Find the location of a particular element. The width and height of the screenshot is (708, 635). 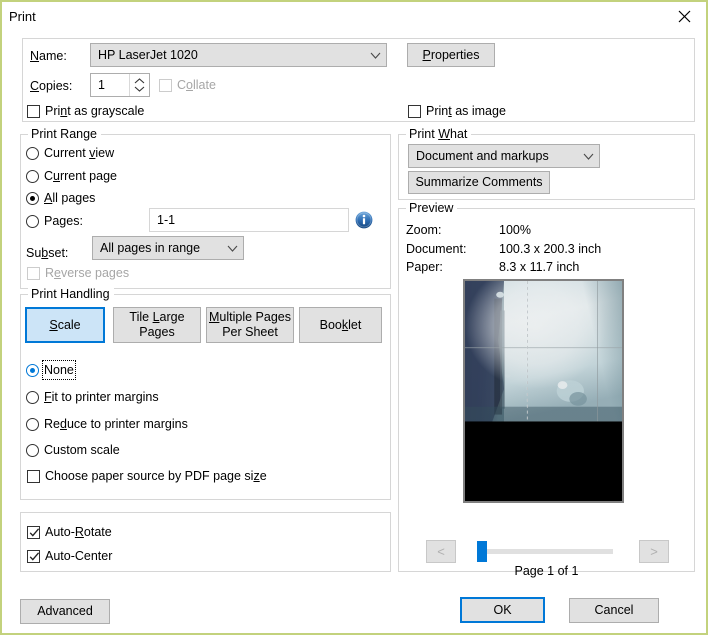

subset-label: Subset: is located at coordinates (47, 253).